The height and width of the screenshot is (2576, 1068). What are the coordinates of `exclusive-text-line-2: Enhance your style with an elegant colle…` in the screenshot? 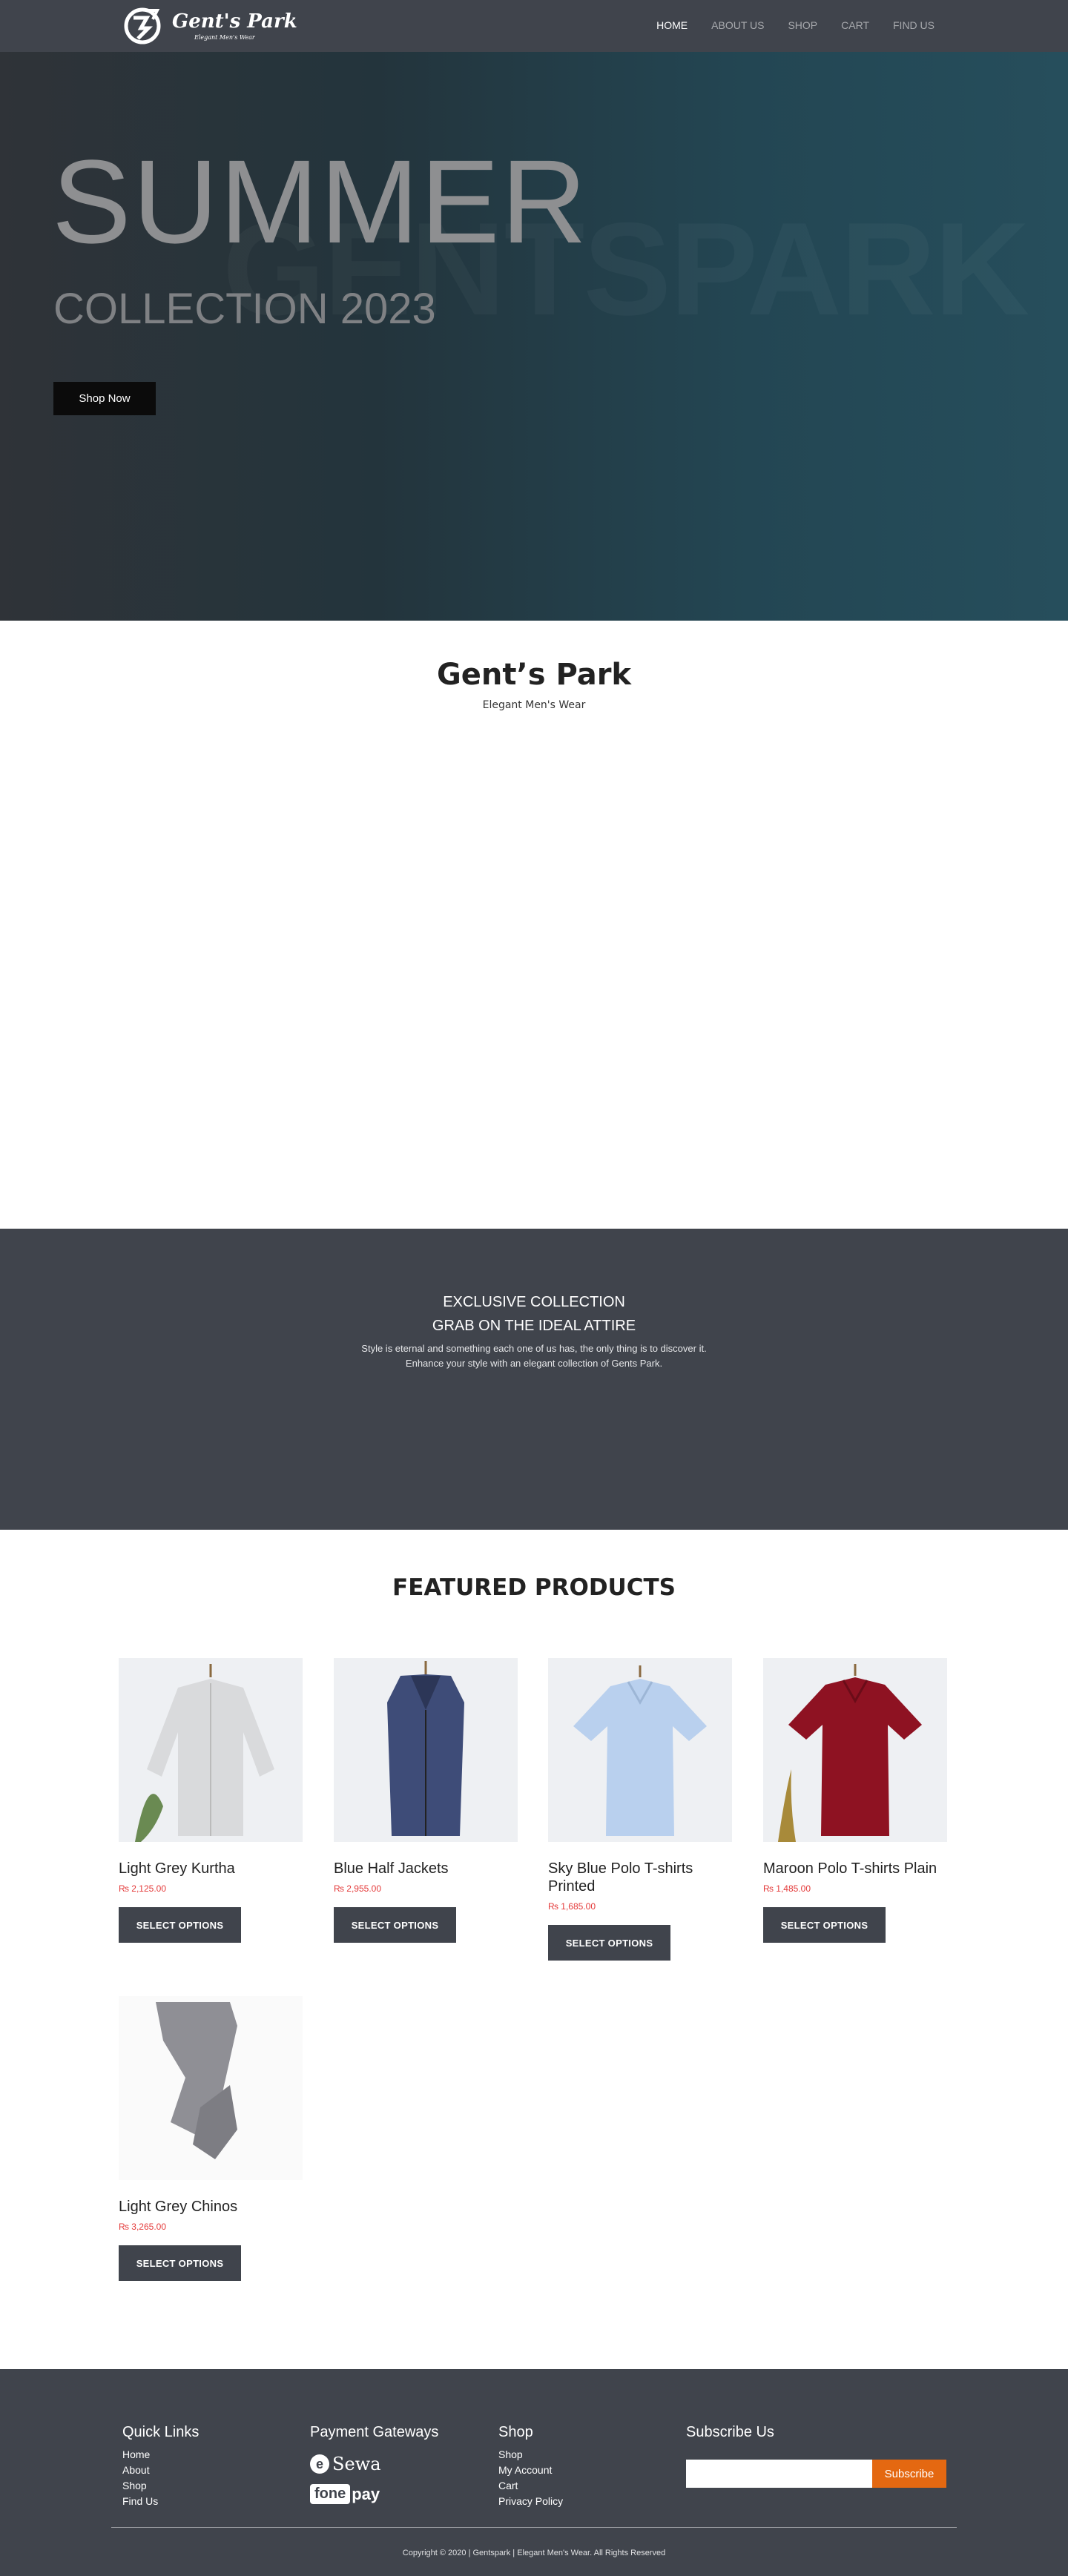 It's located at (534, 1363).